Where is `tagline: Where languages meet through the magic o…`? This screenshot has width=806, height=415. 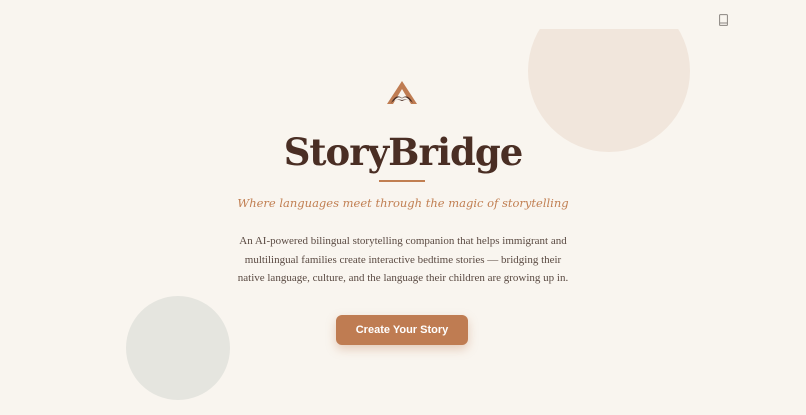
tagline: Where languages meet through the magic o… is located at coordinates (403, 203).